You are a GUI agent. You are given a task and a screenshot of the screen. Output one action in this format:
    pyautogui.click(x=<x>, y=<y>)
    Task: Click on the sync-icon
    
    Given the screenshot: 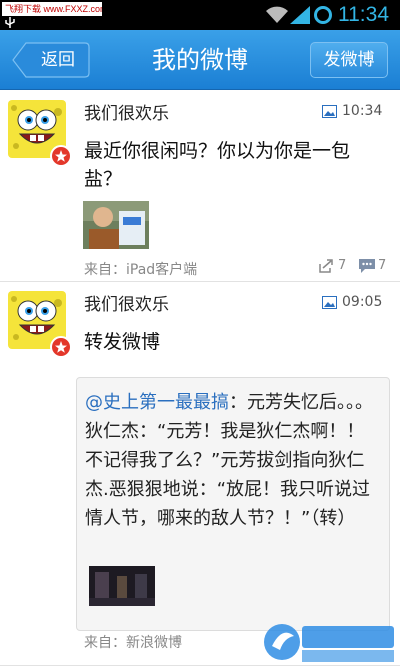 What is the action you would take?
    pyautogui.click(x=323, y=15)
    